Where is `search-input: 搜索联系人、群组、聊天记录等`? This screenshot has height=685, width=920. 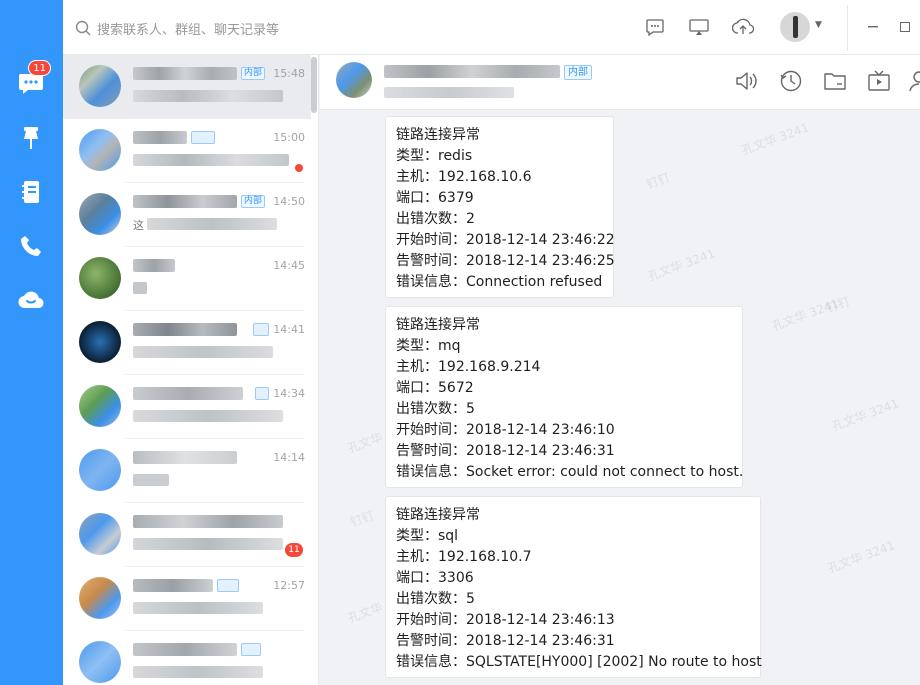
search-input: 搜索联系人、群组、聊天记录等 is located at coordinates (188, 28).